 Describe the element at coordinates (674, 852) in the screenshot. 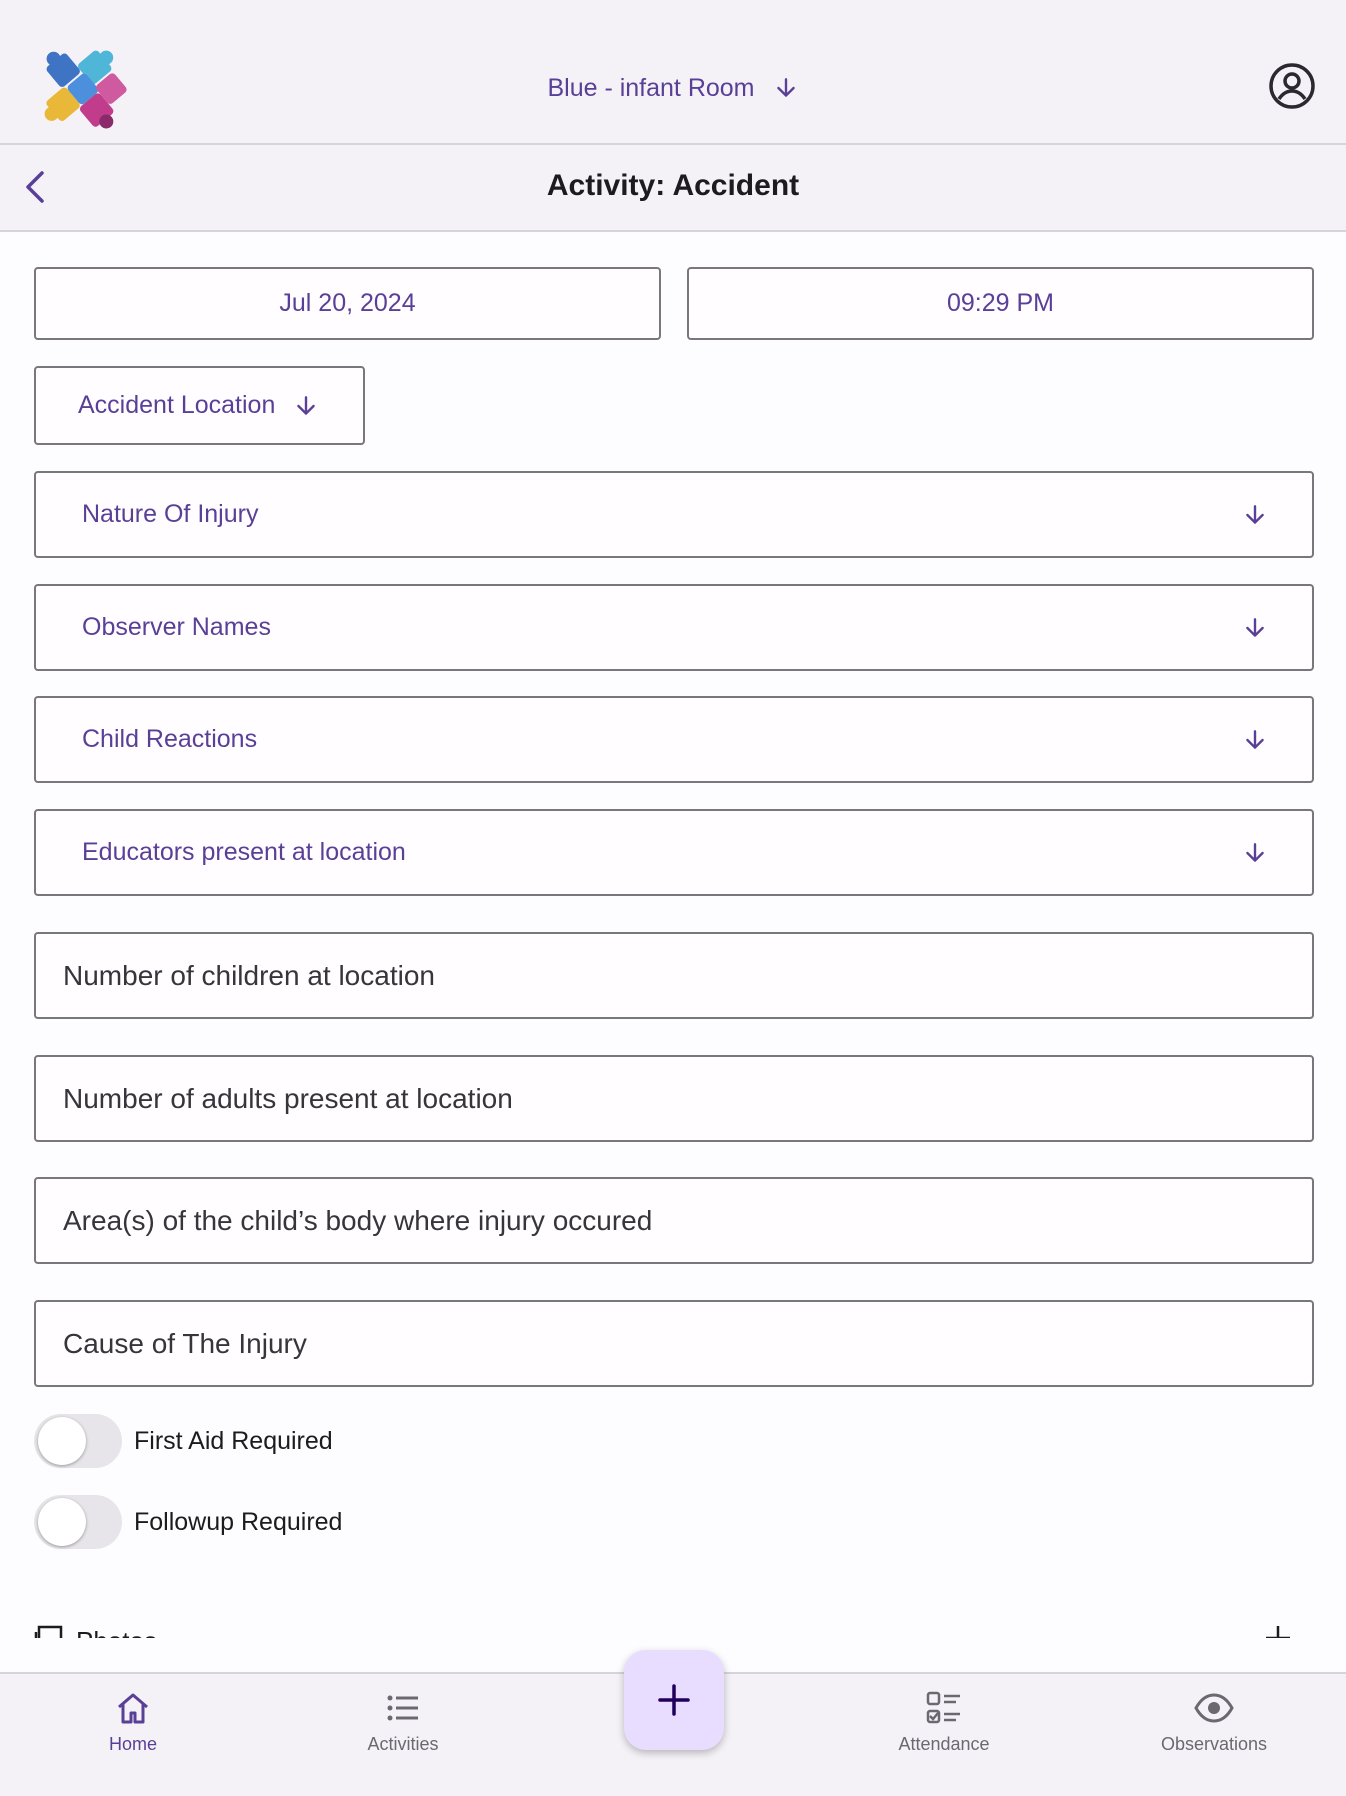

I see `educators-present-dropdown: Educators present at location` at that location.